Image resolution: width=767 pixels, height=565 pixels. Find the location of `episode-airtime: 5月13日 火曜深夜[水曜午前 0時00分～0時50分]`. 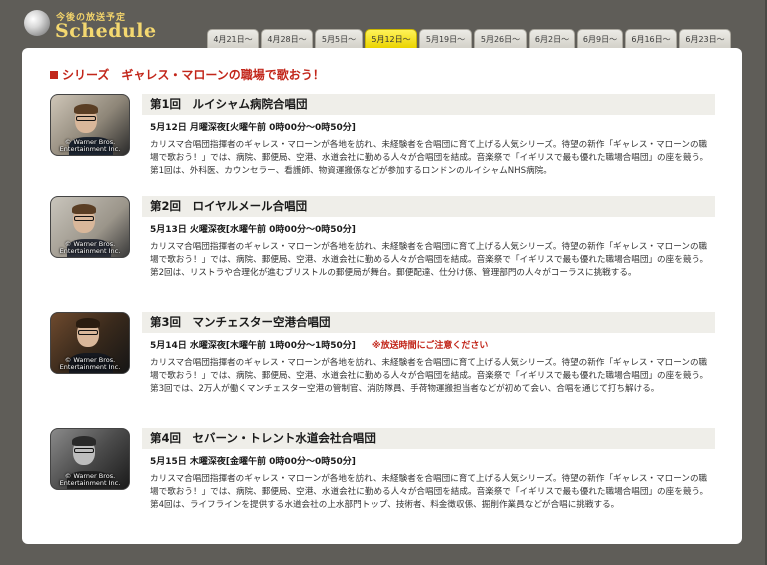

episode-airtime: 5月13日 火曜深夜[水曜午前 0時00分～0時50分] is located at coordinates (253, 228).